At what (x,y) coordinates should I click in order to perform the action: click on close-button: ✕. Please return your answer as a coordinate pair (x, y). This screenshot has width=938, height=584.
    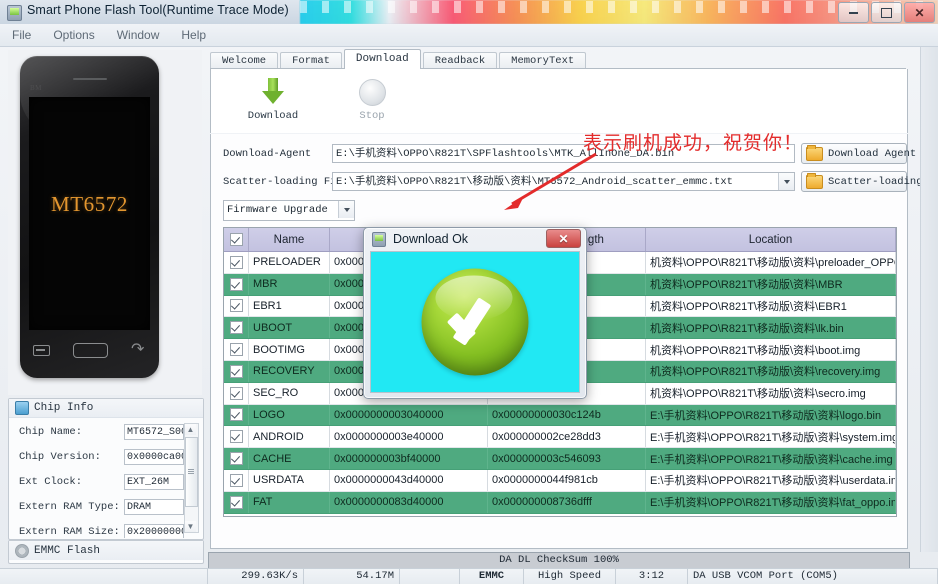
    Looking at the image, I should click on (919, 12).